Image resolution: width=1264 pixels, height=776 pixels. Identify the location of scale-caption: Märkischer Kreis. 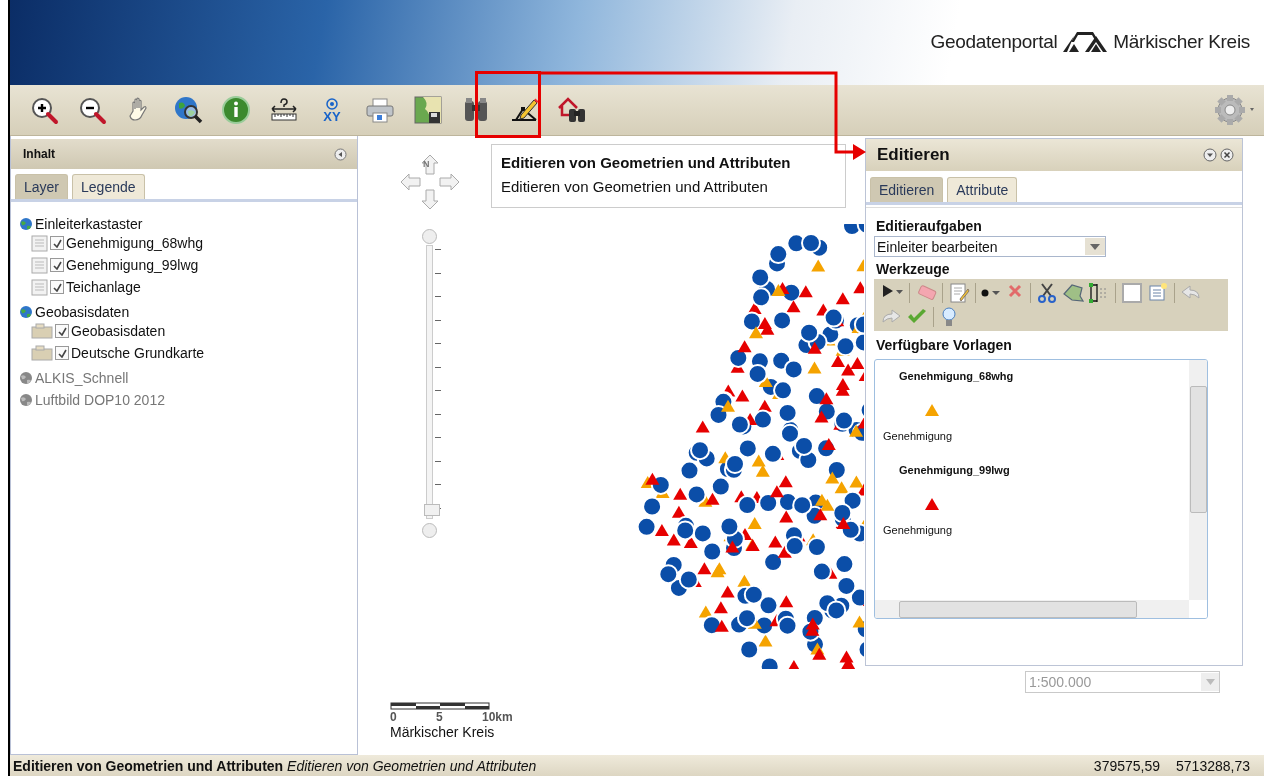
(443, 732).